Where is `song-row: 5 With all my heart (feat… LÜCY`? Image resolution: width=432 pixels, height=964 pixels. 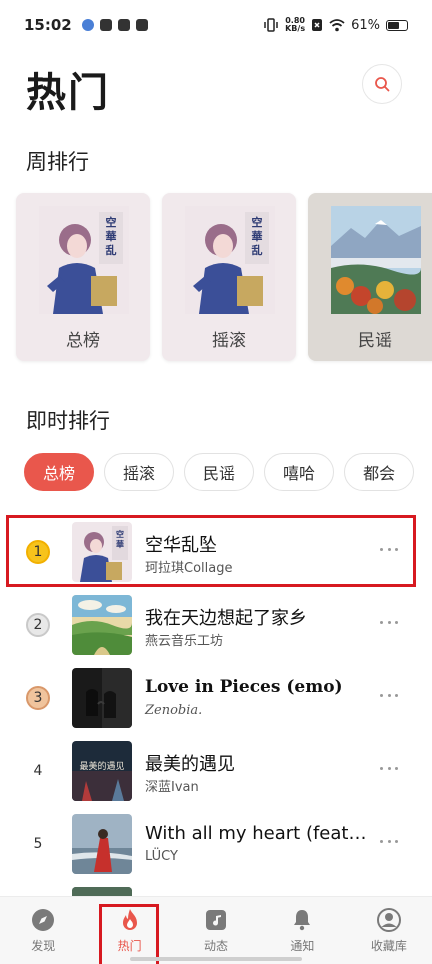
song-row: 5 With all my heart (feat… LÜCY is located at coordinates (216, 843).